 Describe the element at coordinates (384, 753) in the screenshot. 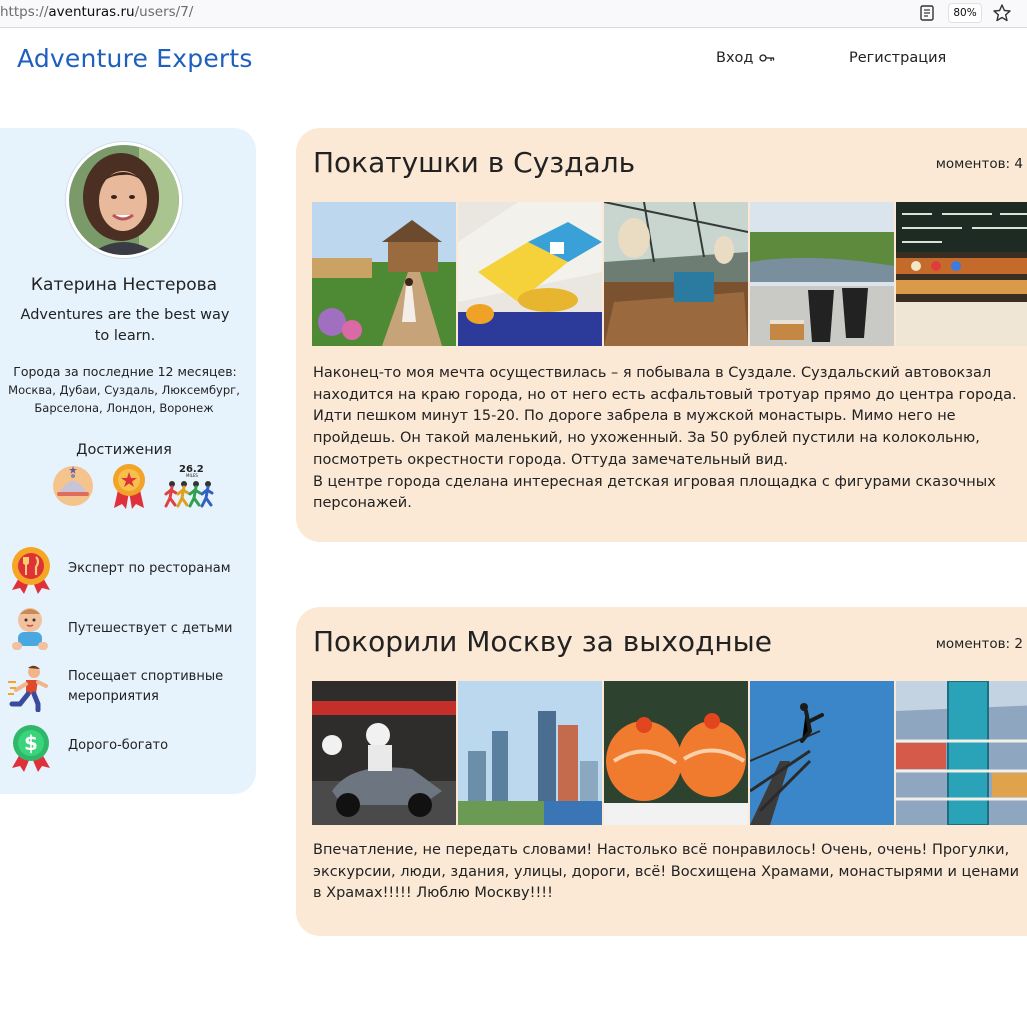

I see `photo-karting` at that location.